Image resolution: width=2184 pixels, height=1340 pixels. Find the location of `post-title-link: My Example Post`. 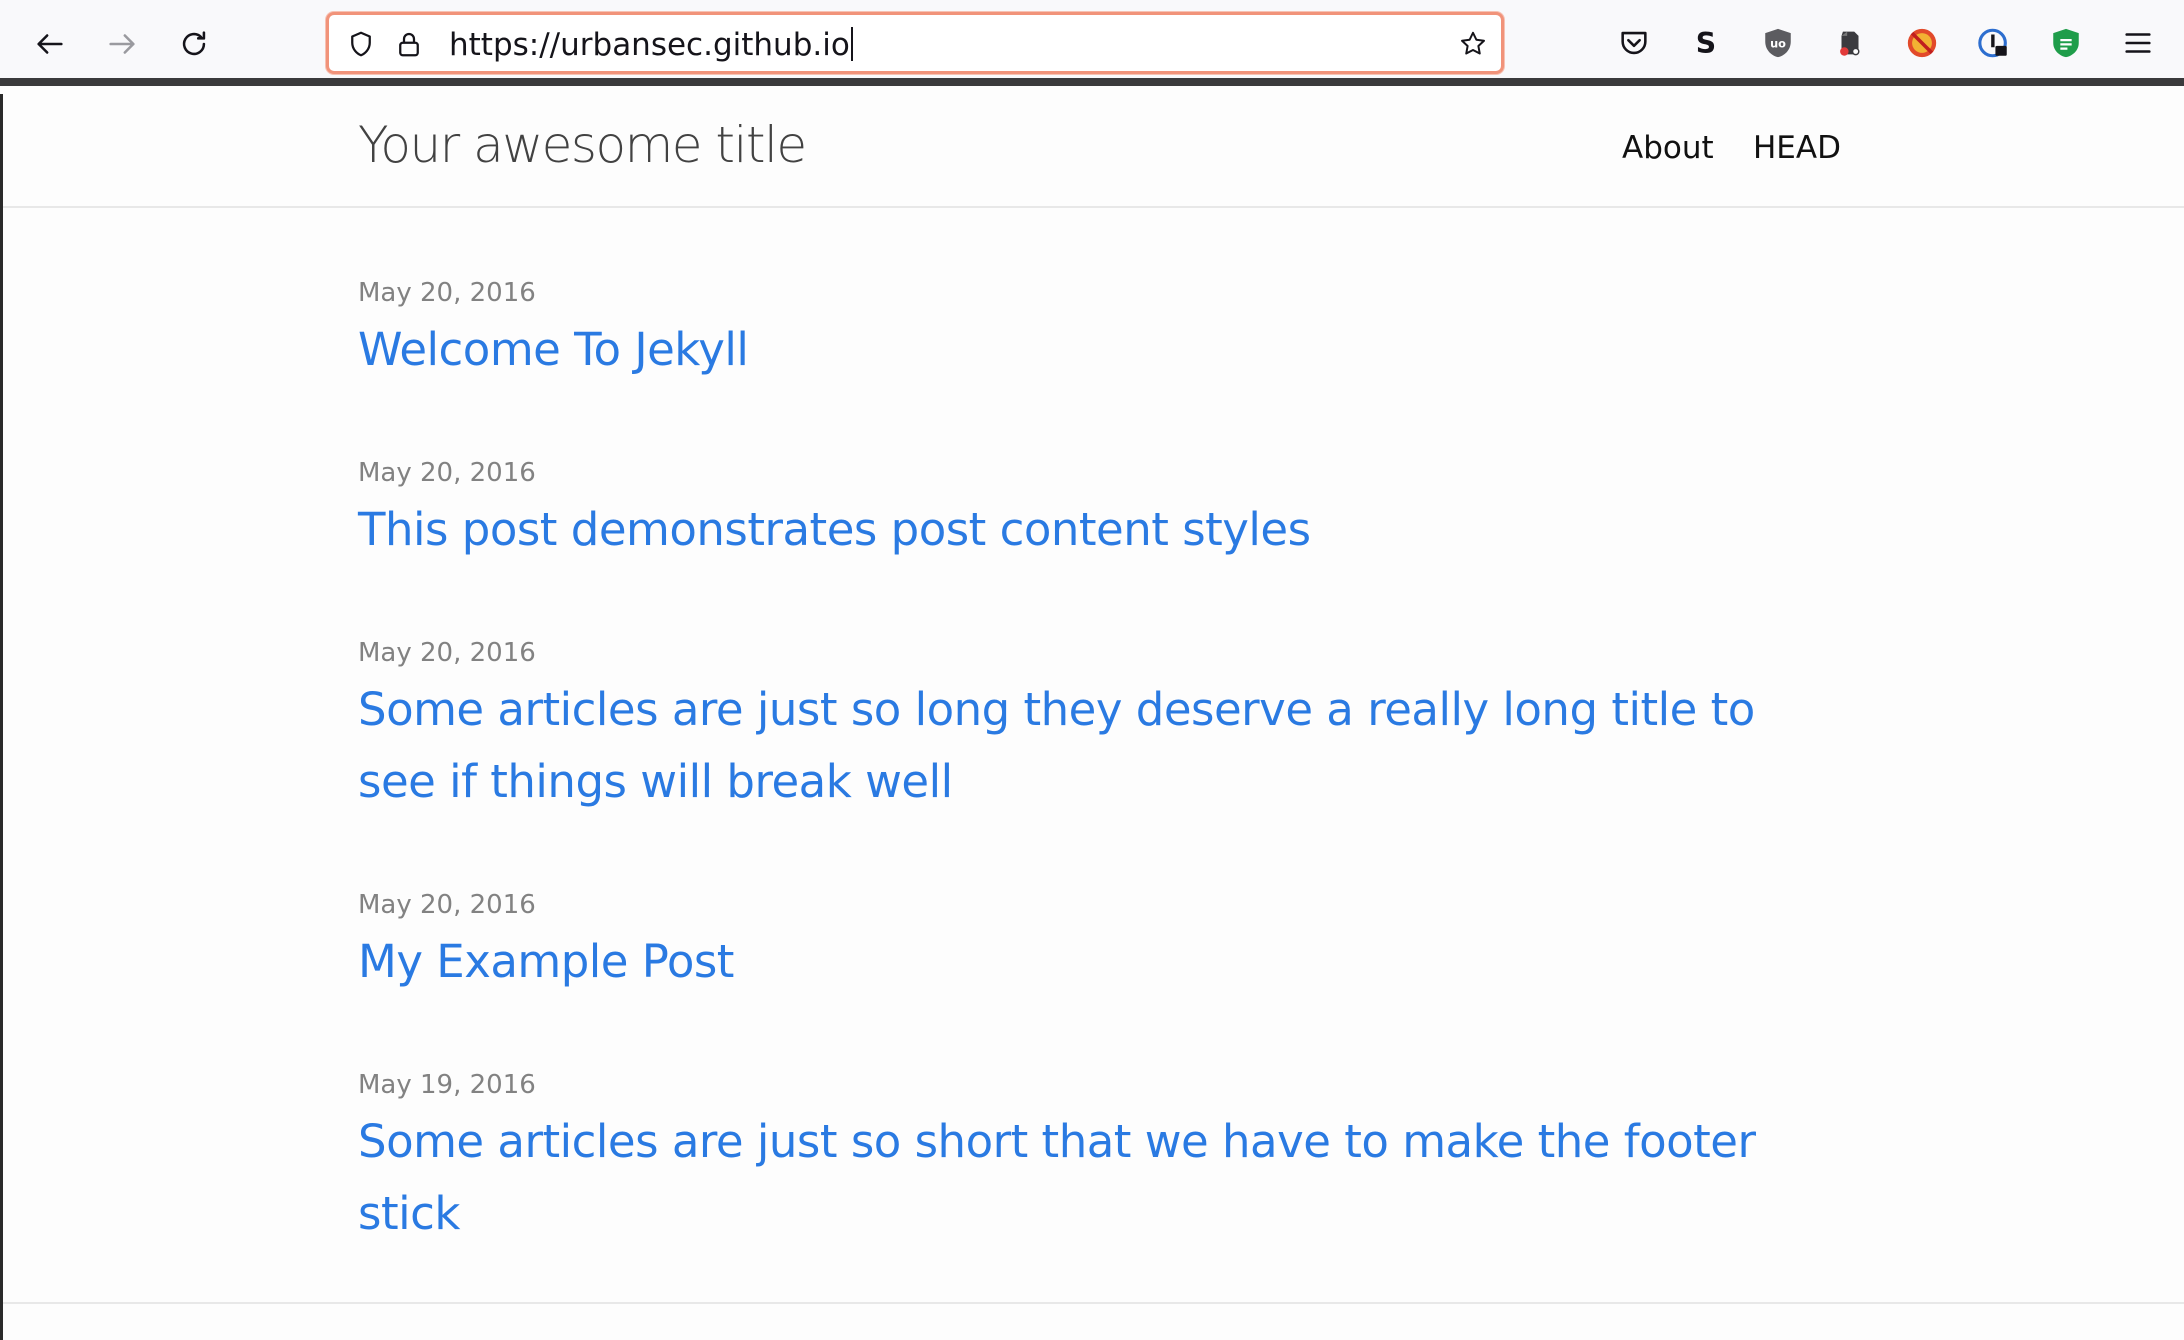

post-title-link: My Example Post is located at coordinates (1098, 962).